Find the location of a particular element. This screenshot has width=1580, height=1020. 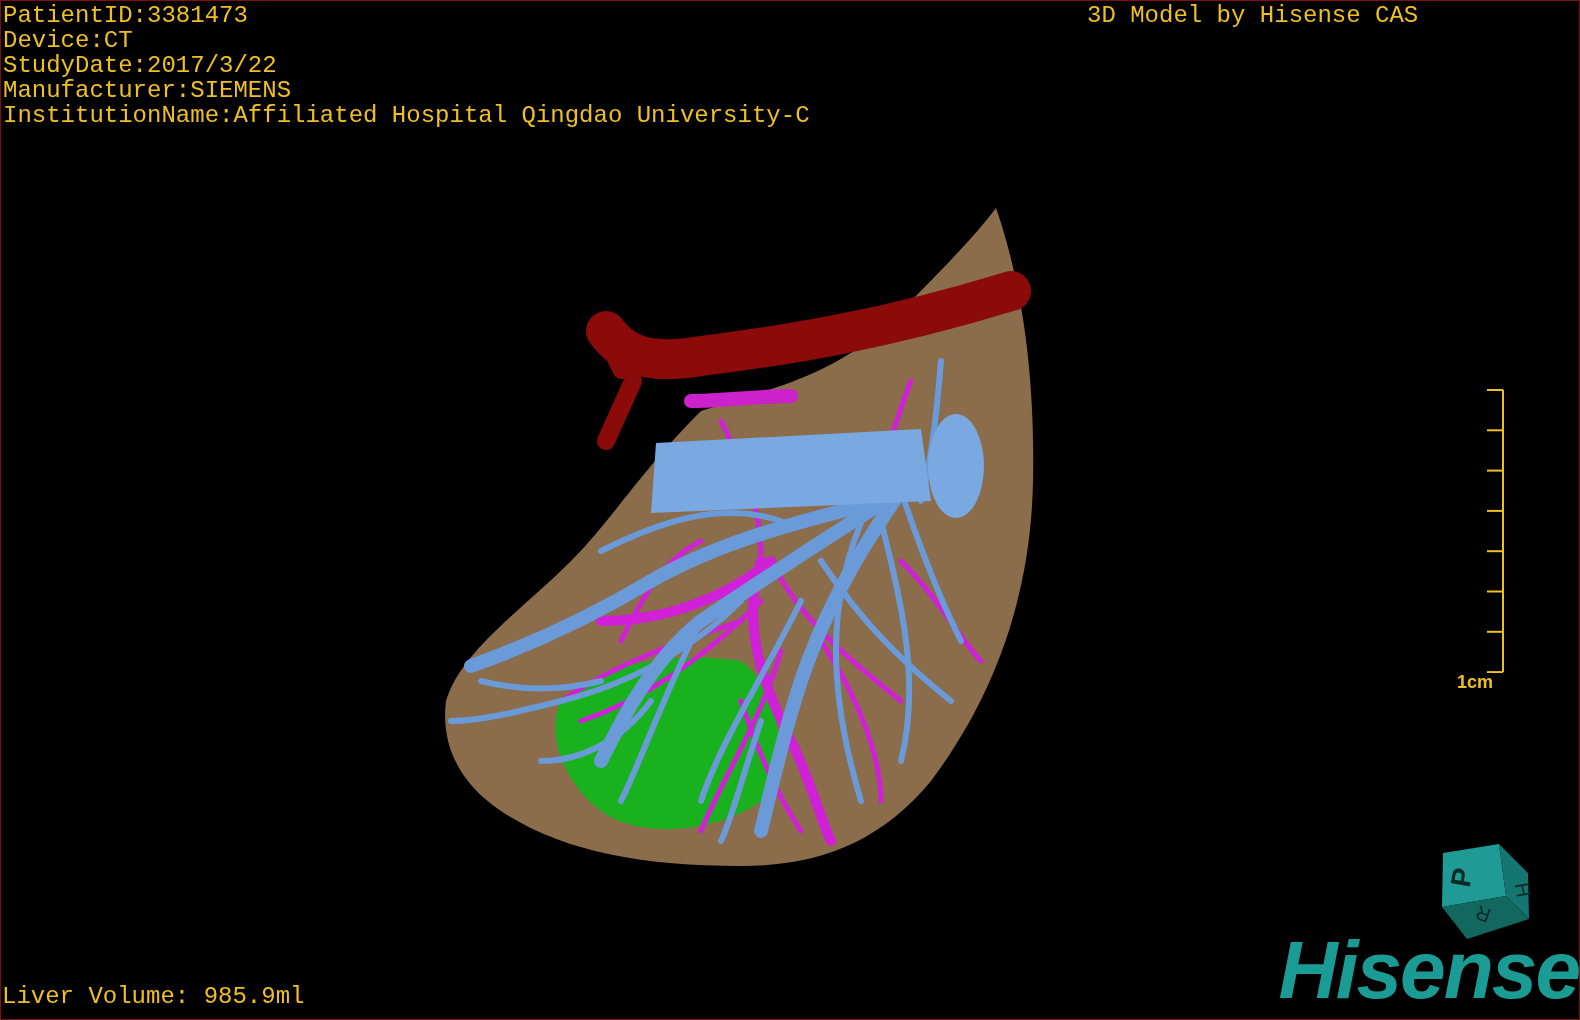

scale-bar-label: 1cm is located at coordinates (1475, 682).